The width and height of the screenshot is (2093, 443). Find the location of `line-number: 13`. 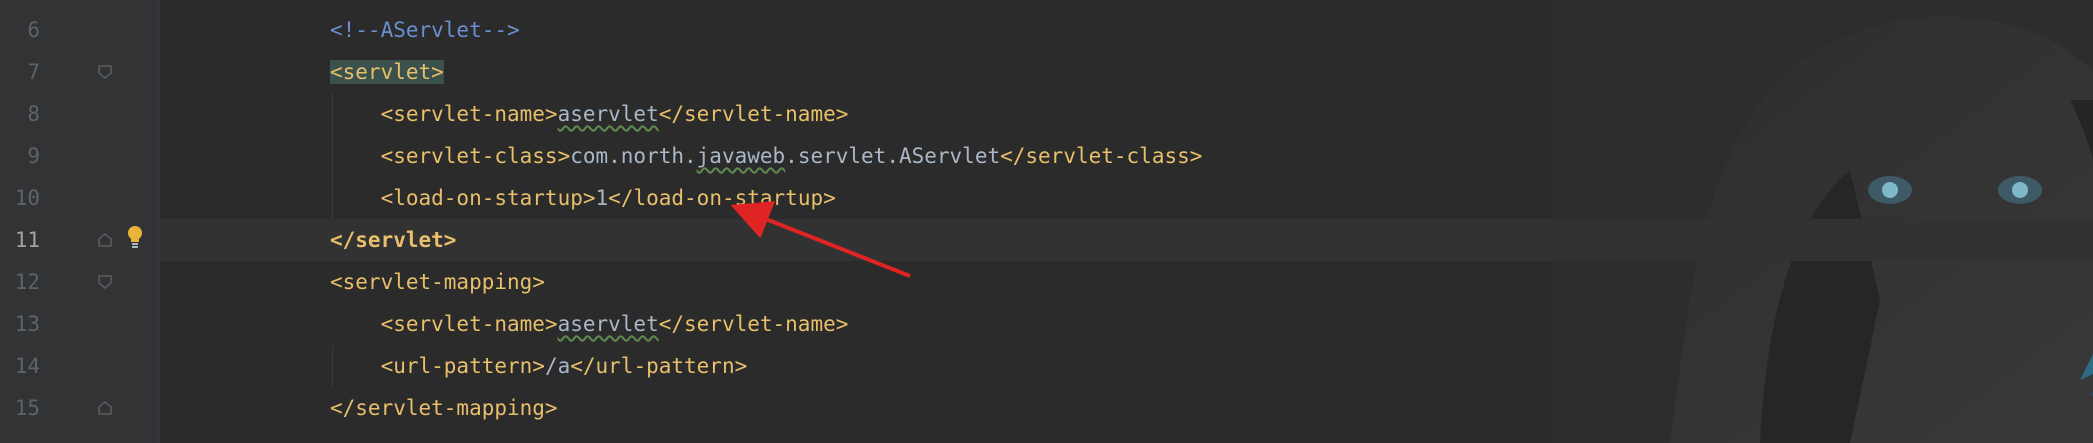

line-number: 13 is located at coordinates (27, 324).